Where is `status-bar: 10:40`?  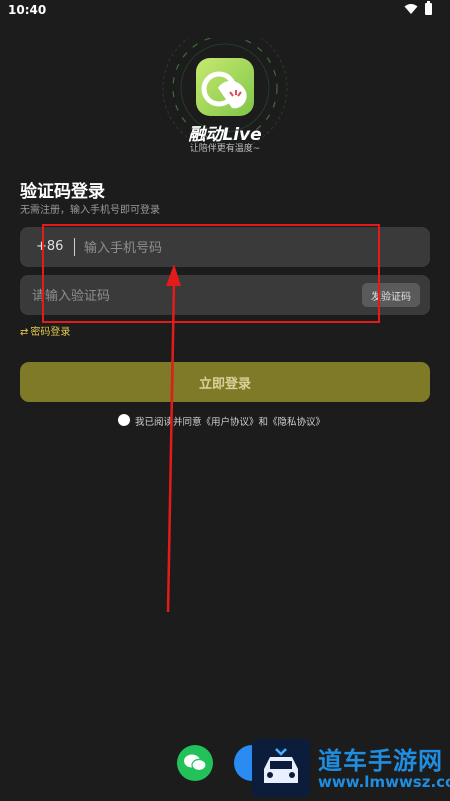 status-bar: 10:40 is located at coordinates (225, 11).